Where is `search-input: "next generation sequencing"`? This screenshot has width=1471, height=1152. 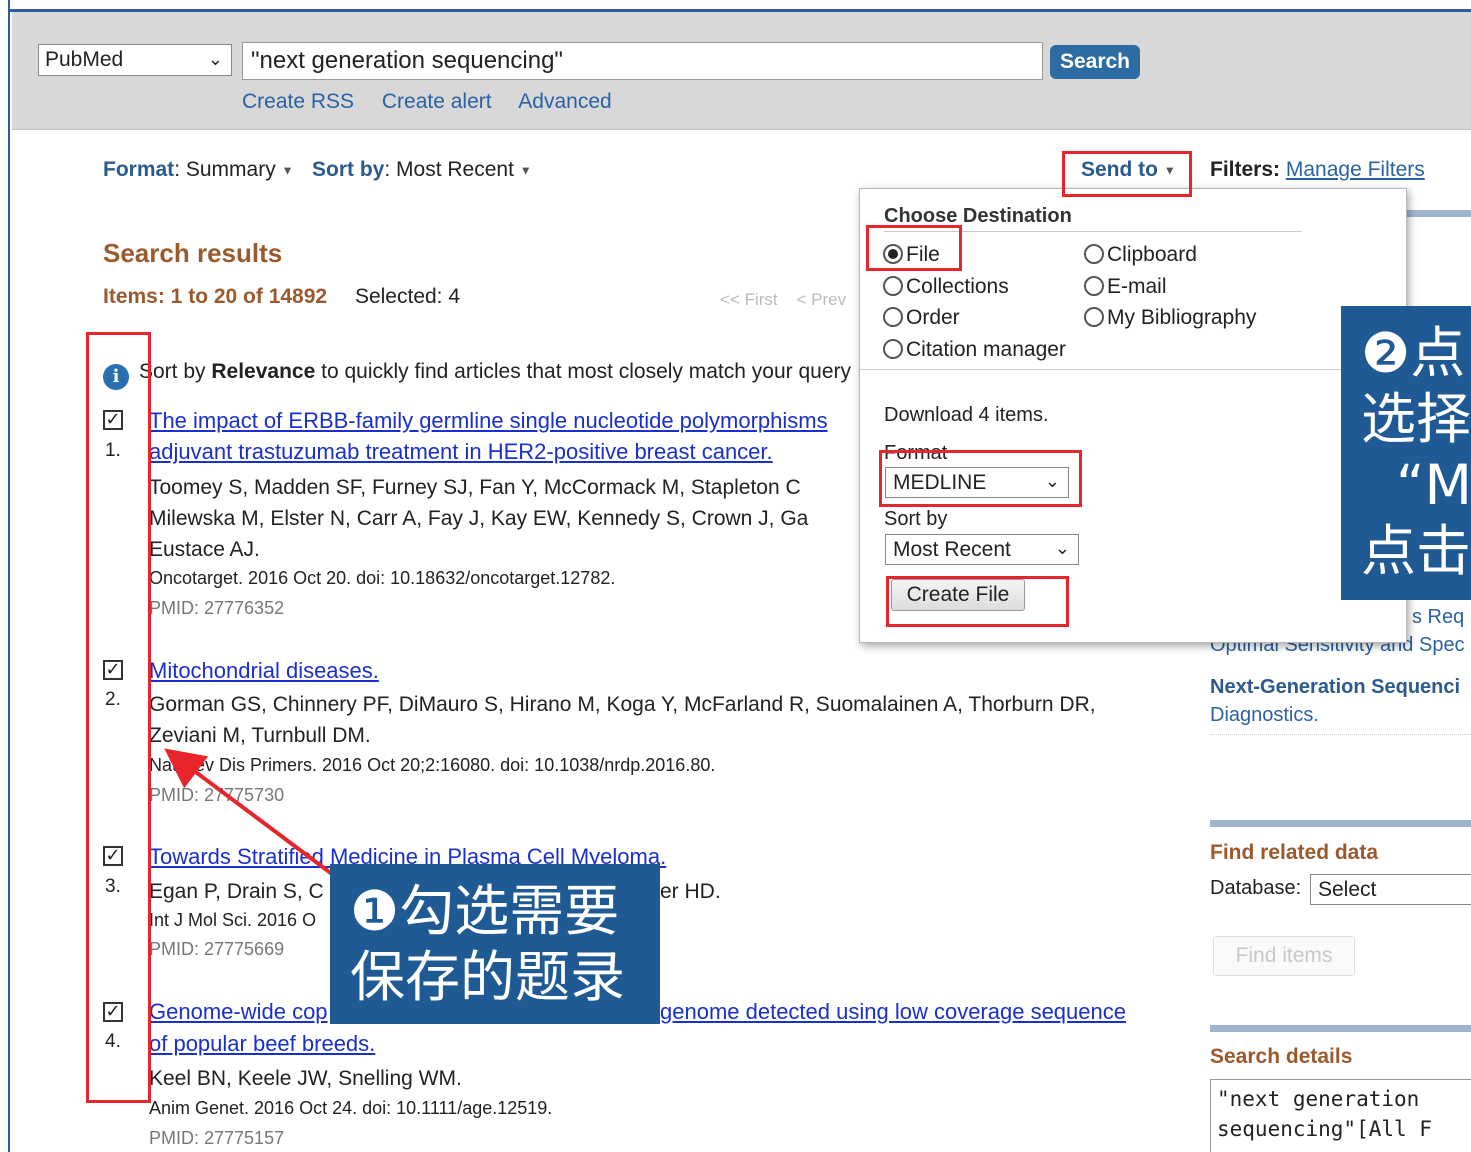
search-input: "next generation sequencing" is located at coordinates (642, 61).